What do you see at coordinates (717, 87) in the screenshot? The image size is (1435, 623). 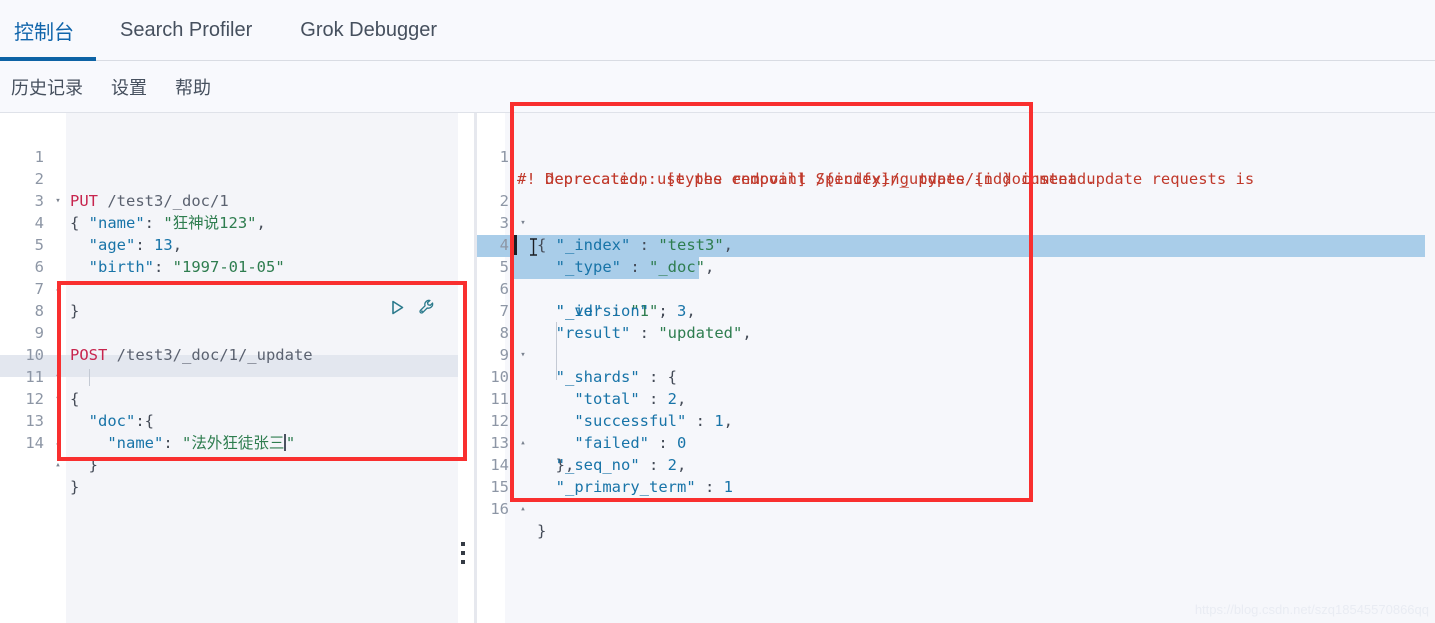 I see `console-submenu-bar: 历史记录 设置 帮助` at bounding box center [717, 87].